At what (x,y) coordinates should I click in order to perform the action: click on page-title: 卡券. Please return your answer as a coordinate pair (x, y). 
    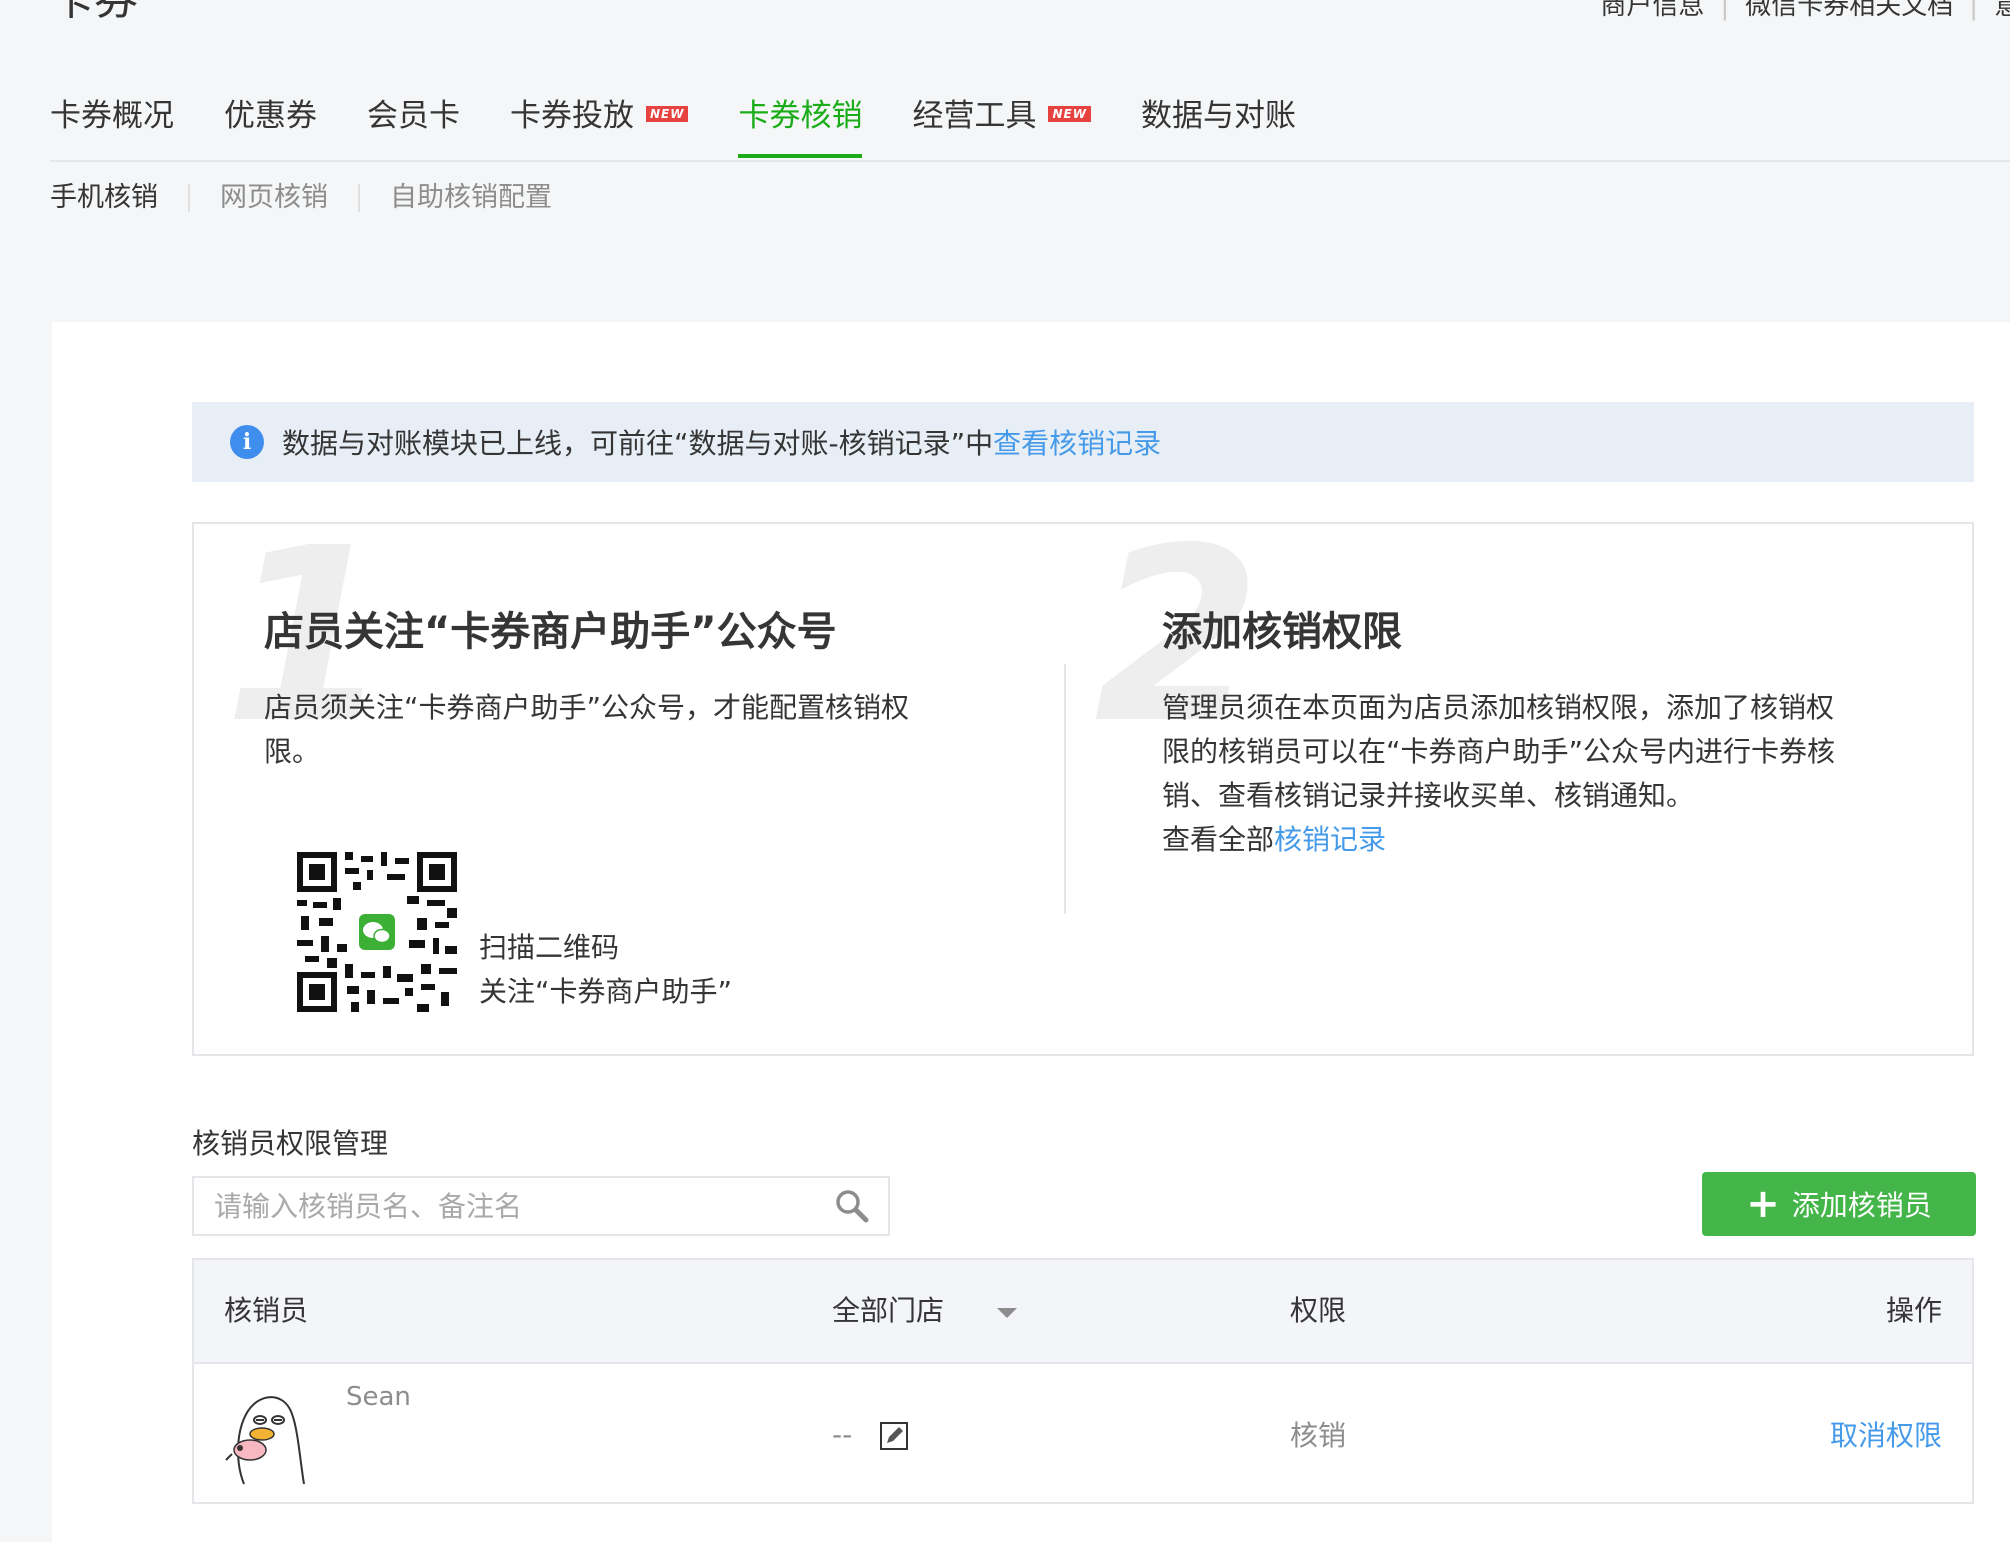
    Looking at the image, I should click on (94, 15).